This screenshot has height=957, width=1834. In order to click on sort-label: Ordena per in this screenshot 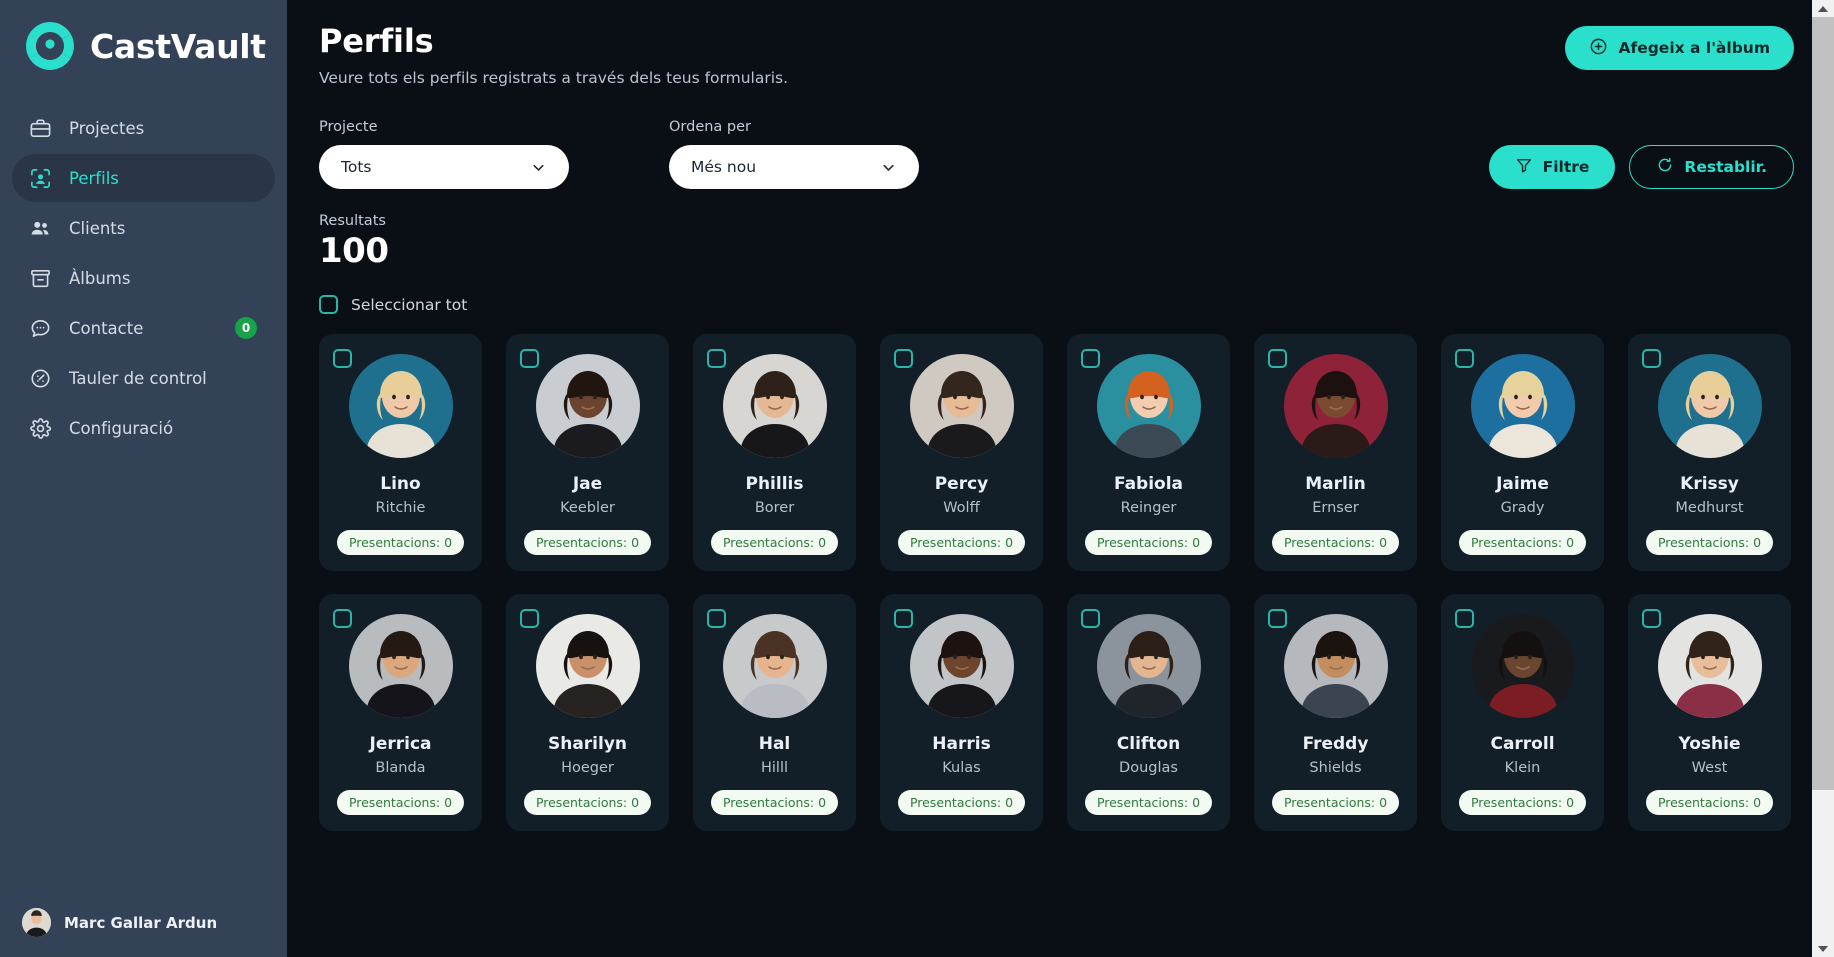, I will do `click(710, 127)`.